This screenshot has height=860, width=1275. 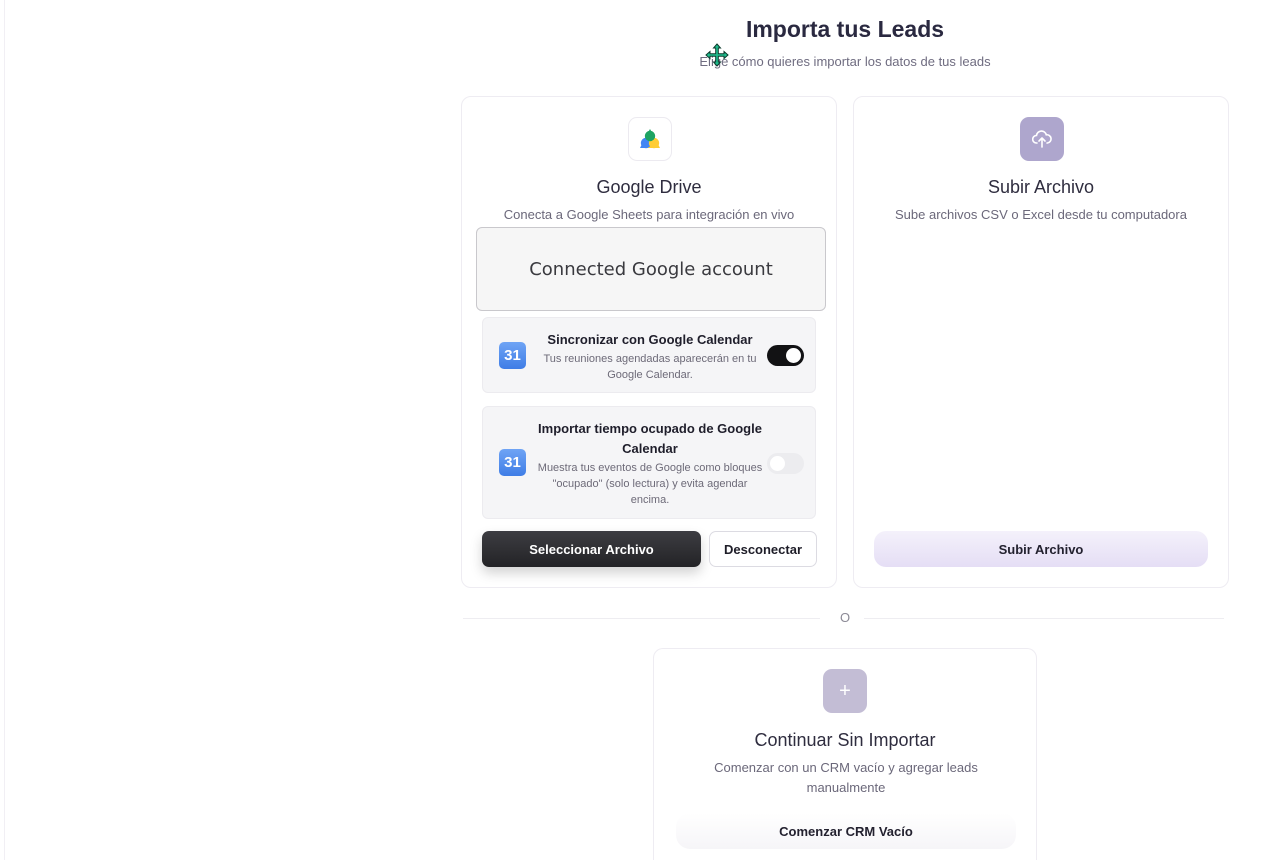 I want to click on divider-or: O, so click(x=845, y=617).